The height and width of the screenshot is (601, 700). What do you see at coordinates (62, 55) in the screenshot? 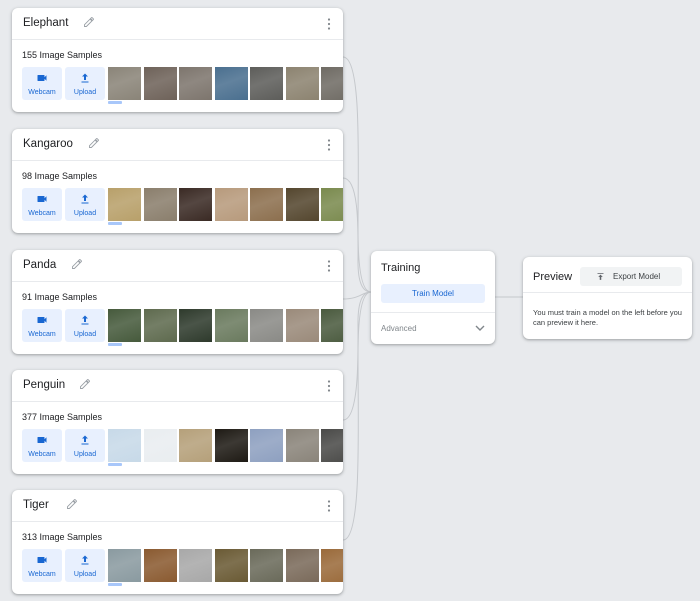
I see `sample-count: 155 Image Samples` at bounding box center [62, 55].